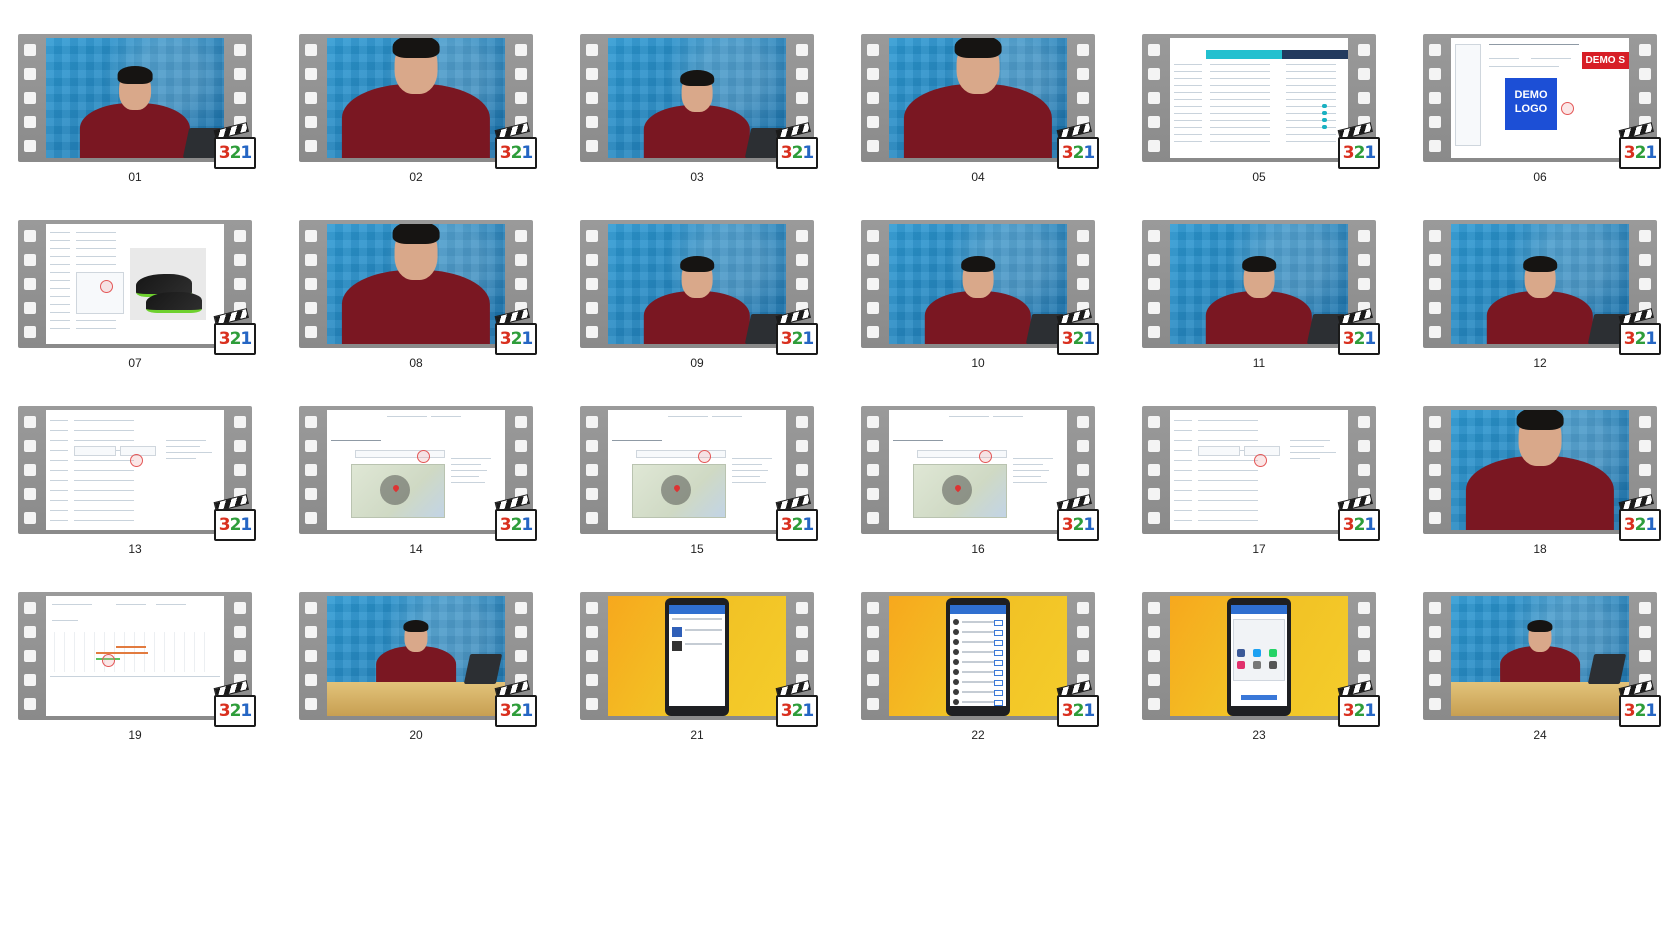  I want to click on thumbnail-label: 15, so click(697, 549).